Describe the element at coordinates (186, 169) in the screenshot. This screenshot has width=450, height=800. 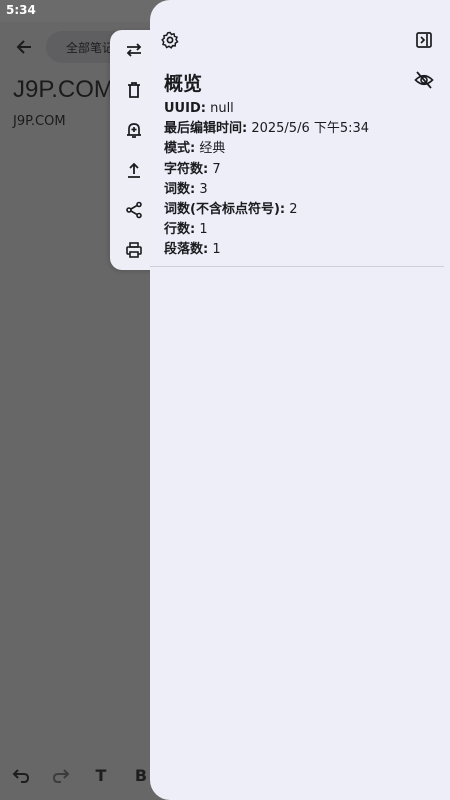
I see `info-key: 字符数:` at that location.